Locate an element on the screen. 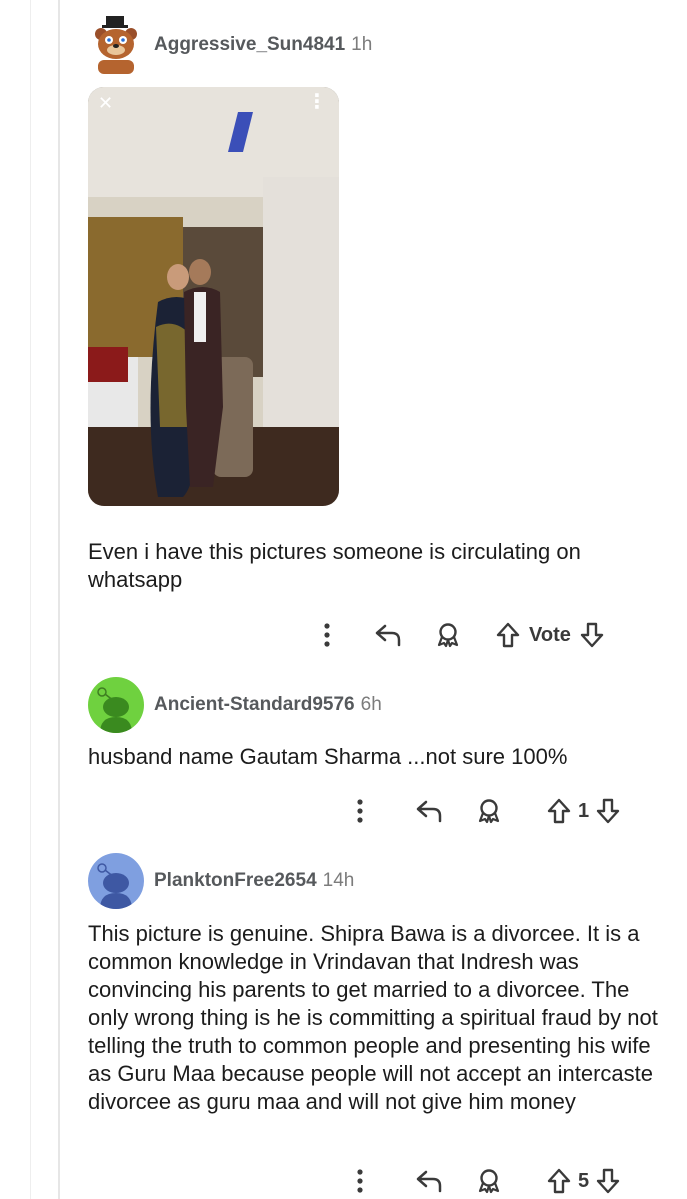  comment-actions: 5 is located at coordinates (486, 1181).